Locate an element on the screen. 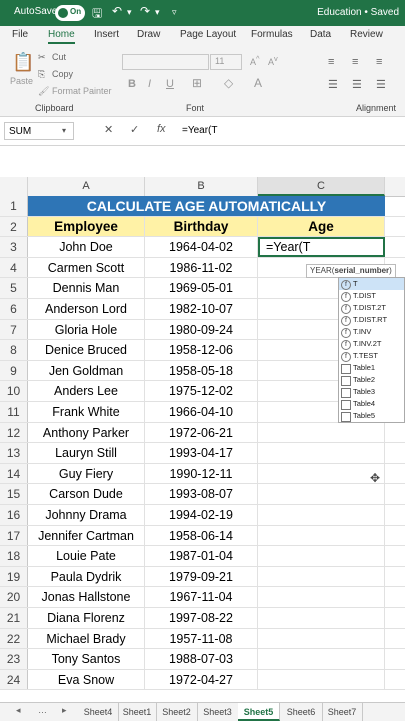 This screenshot has height=721, width=405. italic-button: I is located at coordinates (149, 84).